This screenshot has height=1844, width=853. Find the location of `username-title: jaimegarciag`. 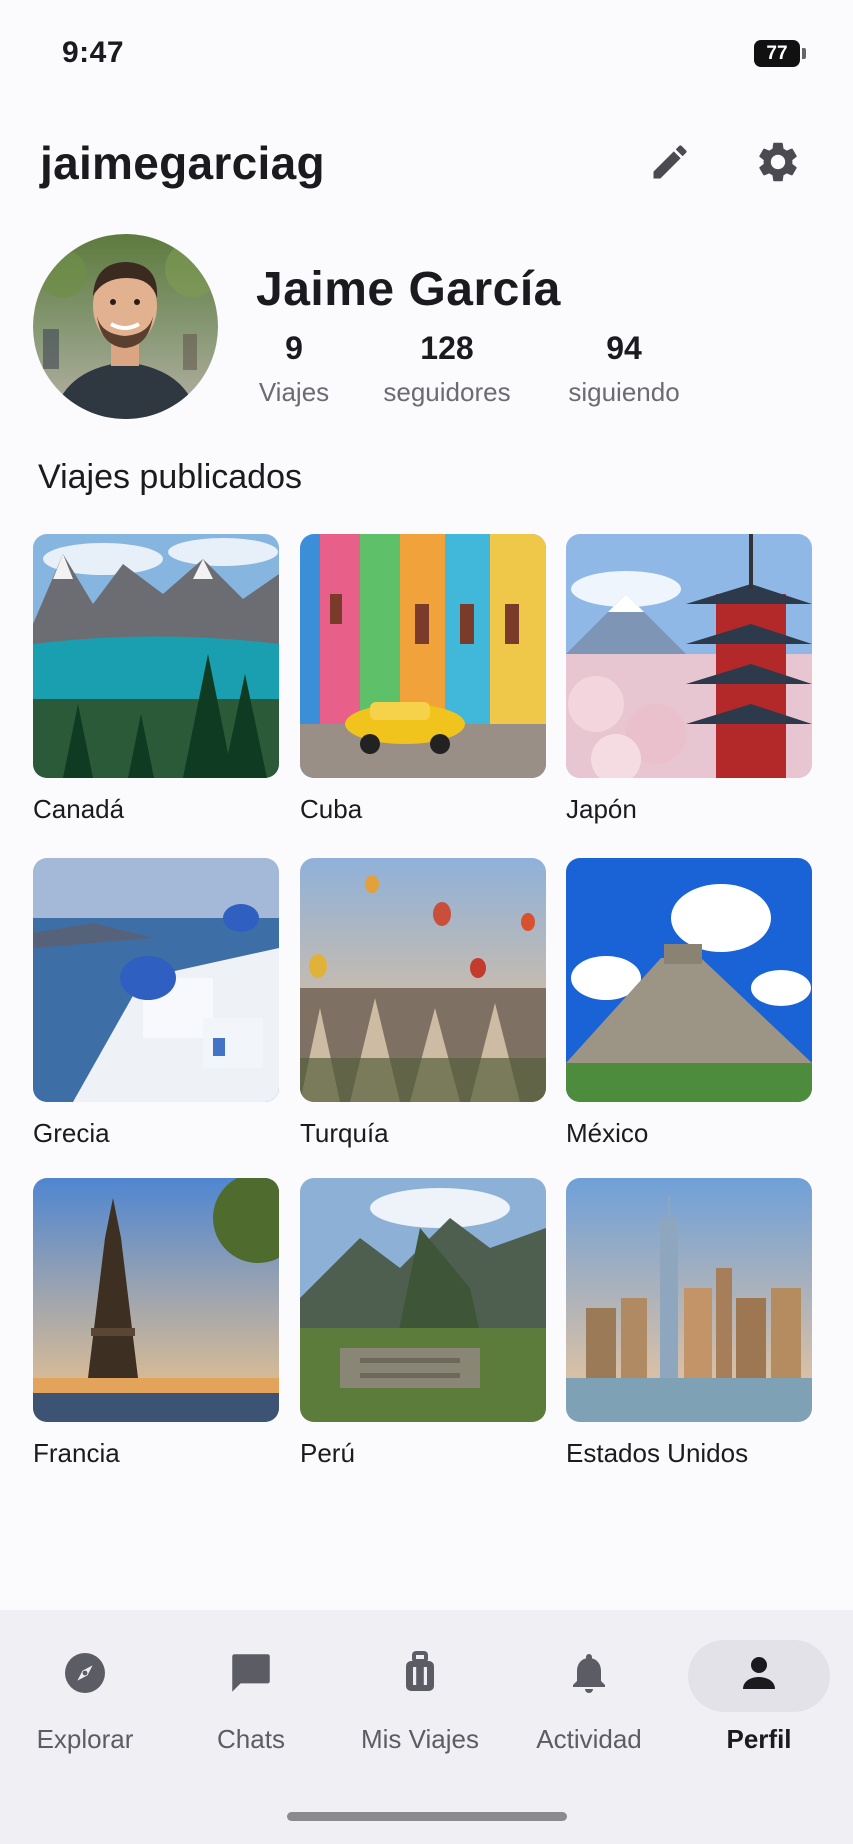

username-title: jaimegarciag is located at coordinates (182, 163).